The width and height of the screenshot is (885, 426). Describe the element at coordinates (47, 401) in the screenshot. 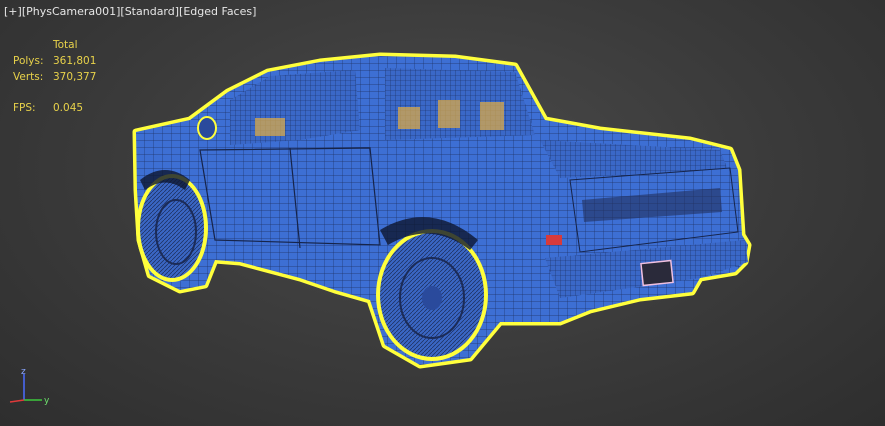

I see `y-axis-label: y` at that location.